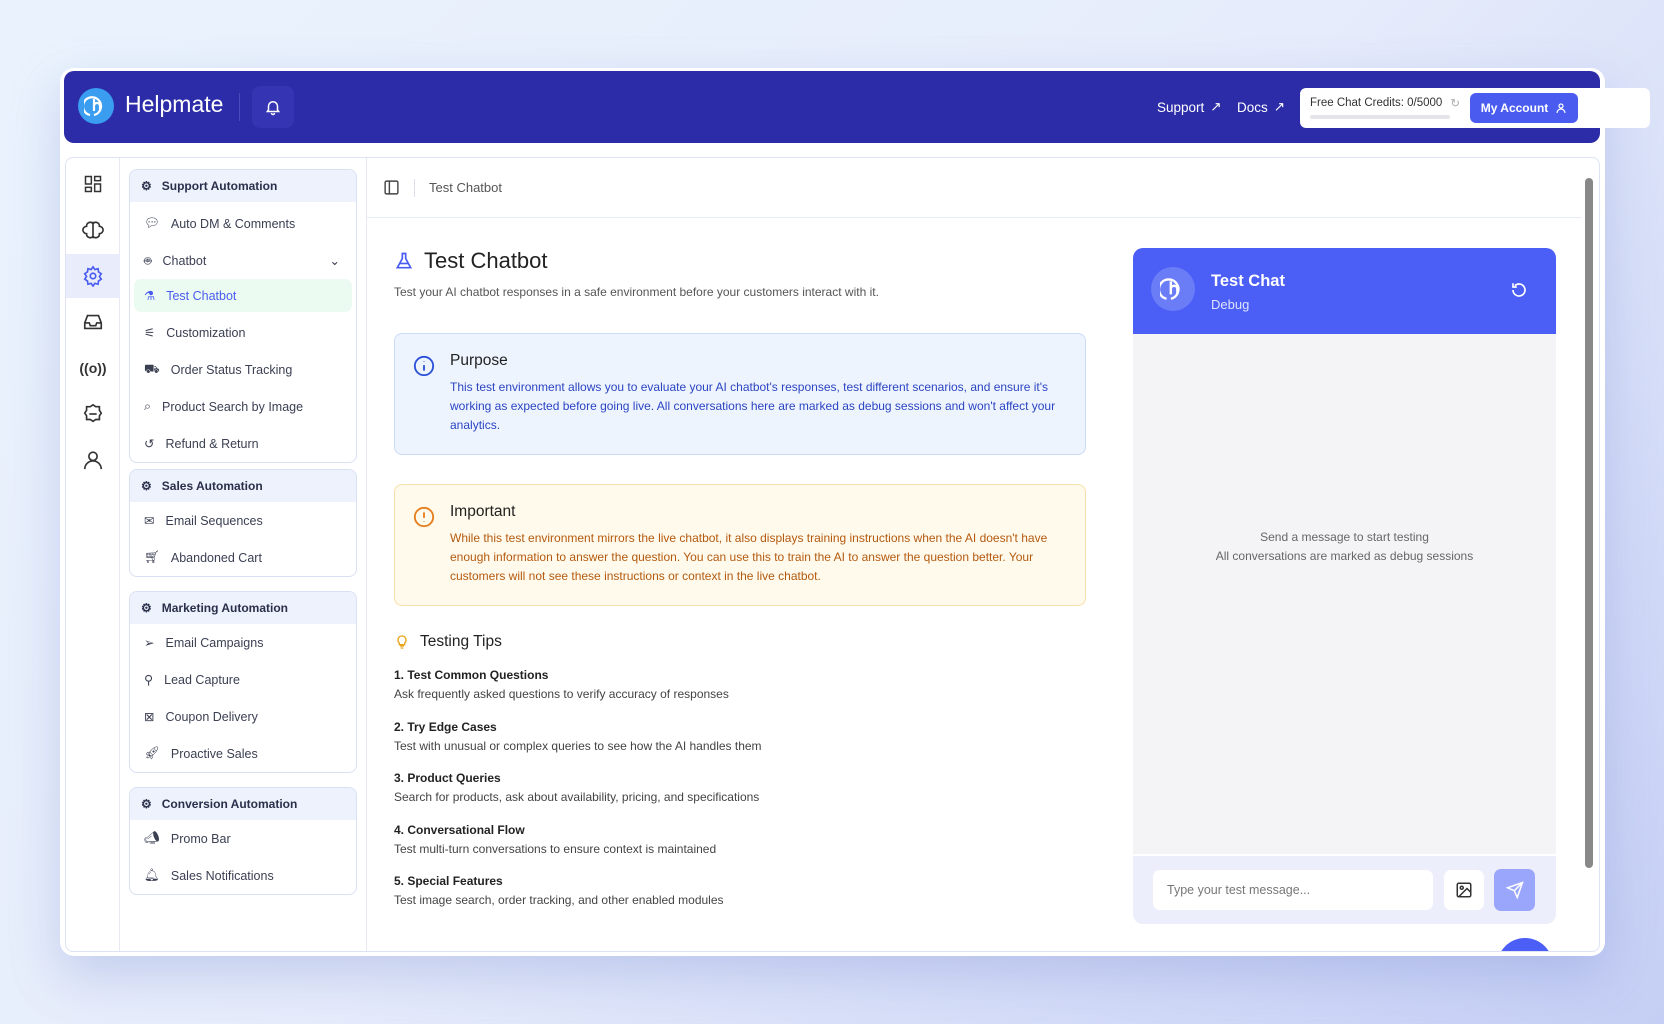 The width and height of the screenshot is (1664, 1024). I want to click on docs-link: Docs ↗, so click(1261, 107).